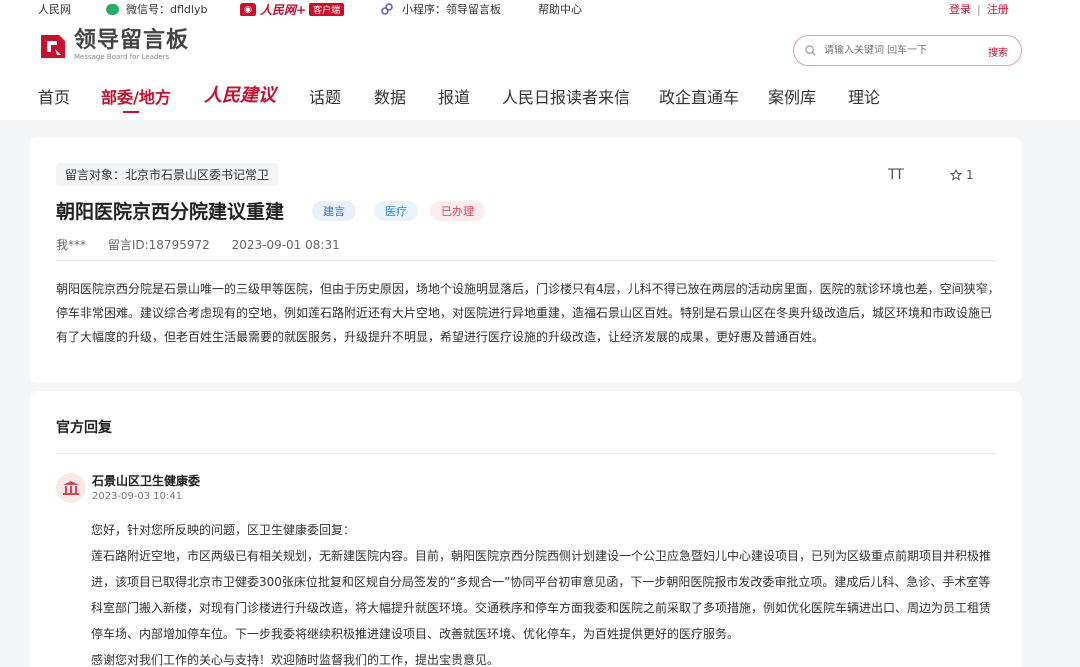  I want to click on nav-item-people-suggestions: 人民建议, so click(240, 94).